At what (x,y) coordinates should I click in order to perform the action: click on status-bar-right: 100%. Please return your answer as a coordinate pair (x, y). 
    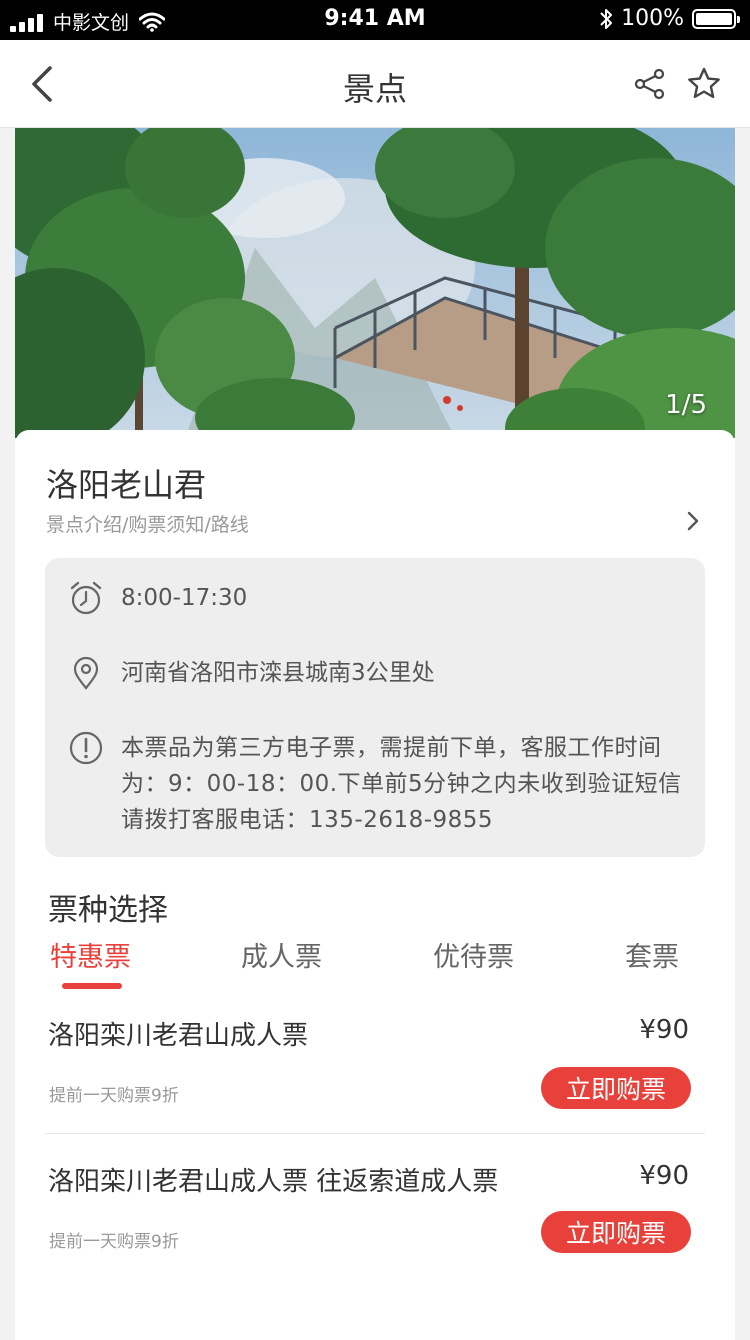
    Looking at the image, I should click on (669, 18).